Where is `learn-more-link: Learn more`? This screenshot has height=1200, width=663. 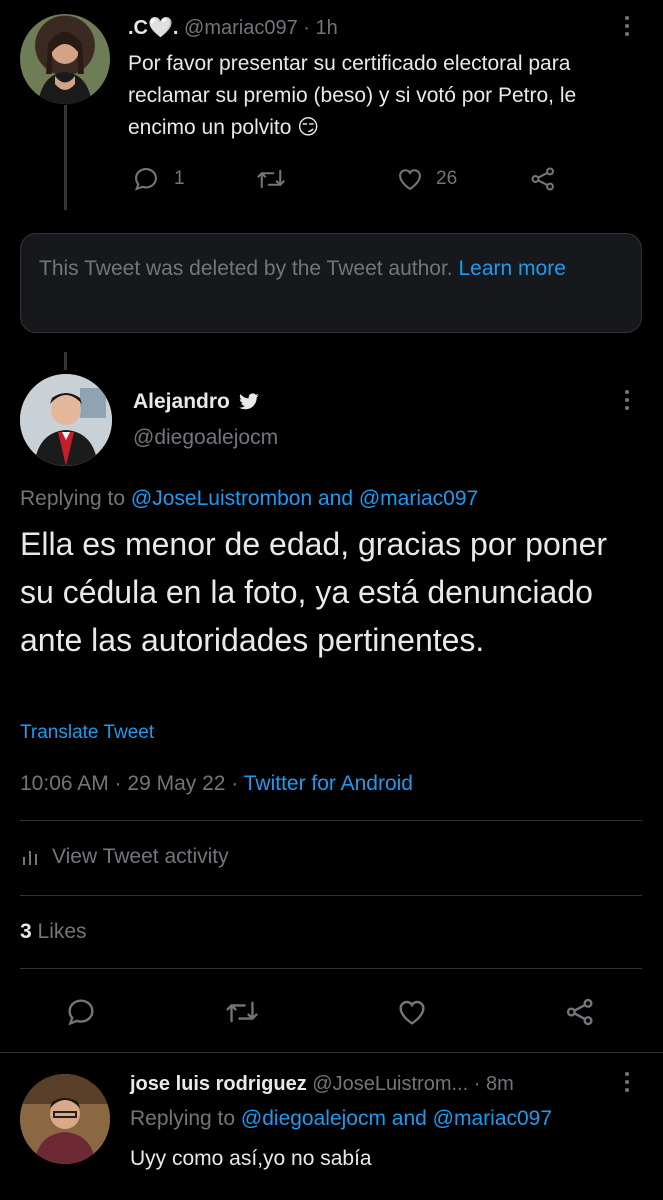 learn-more-link: Learn more is located at coordinates (512, 268).